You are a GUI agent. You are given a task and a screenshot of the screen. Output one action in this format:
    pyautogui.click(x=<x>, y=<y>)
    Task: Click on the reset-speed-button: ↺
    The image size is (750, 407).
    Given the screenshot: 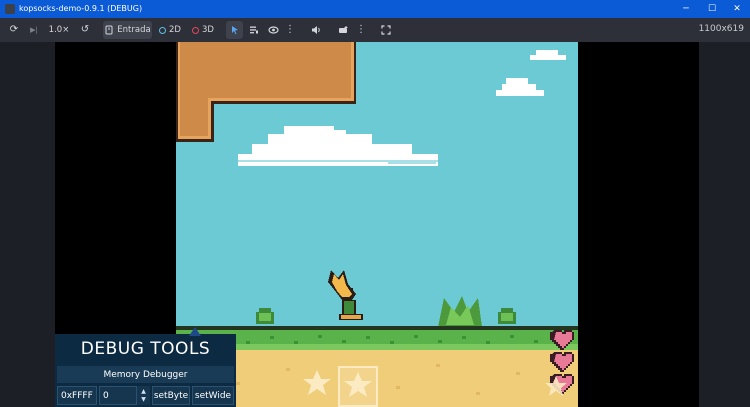 What is the action you would take?
    pyautogui.click(x=85, y=30)
    